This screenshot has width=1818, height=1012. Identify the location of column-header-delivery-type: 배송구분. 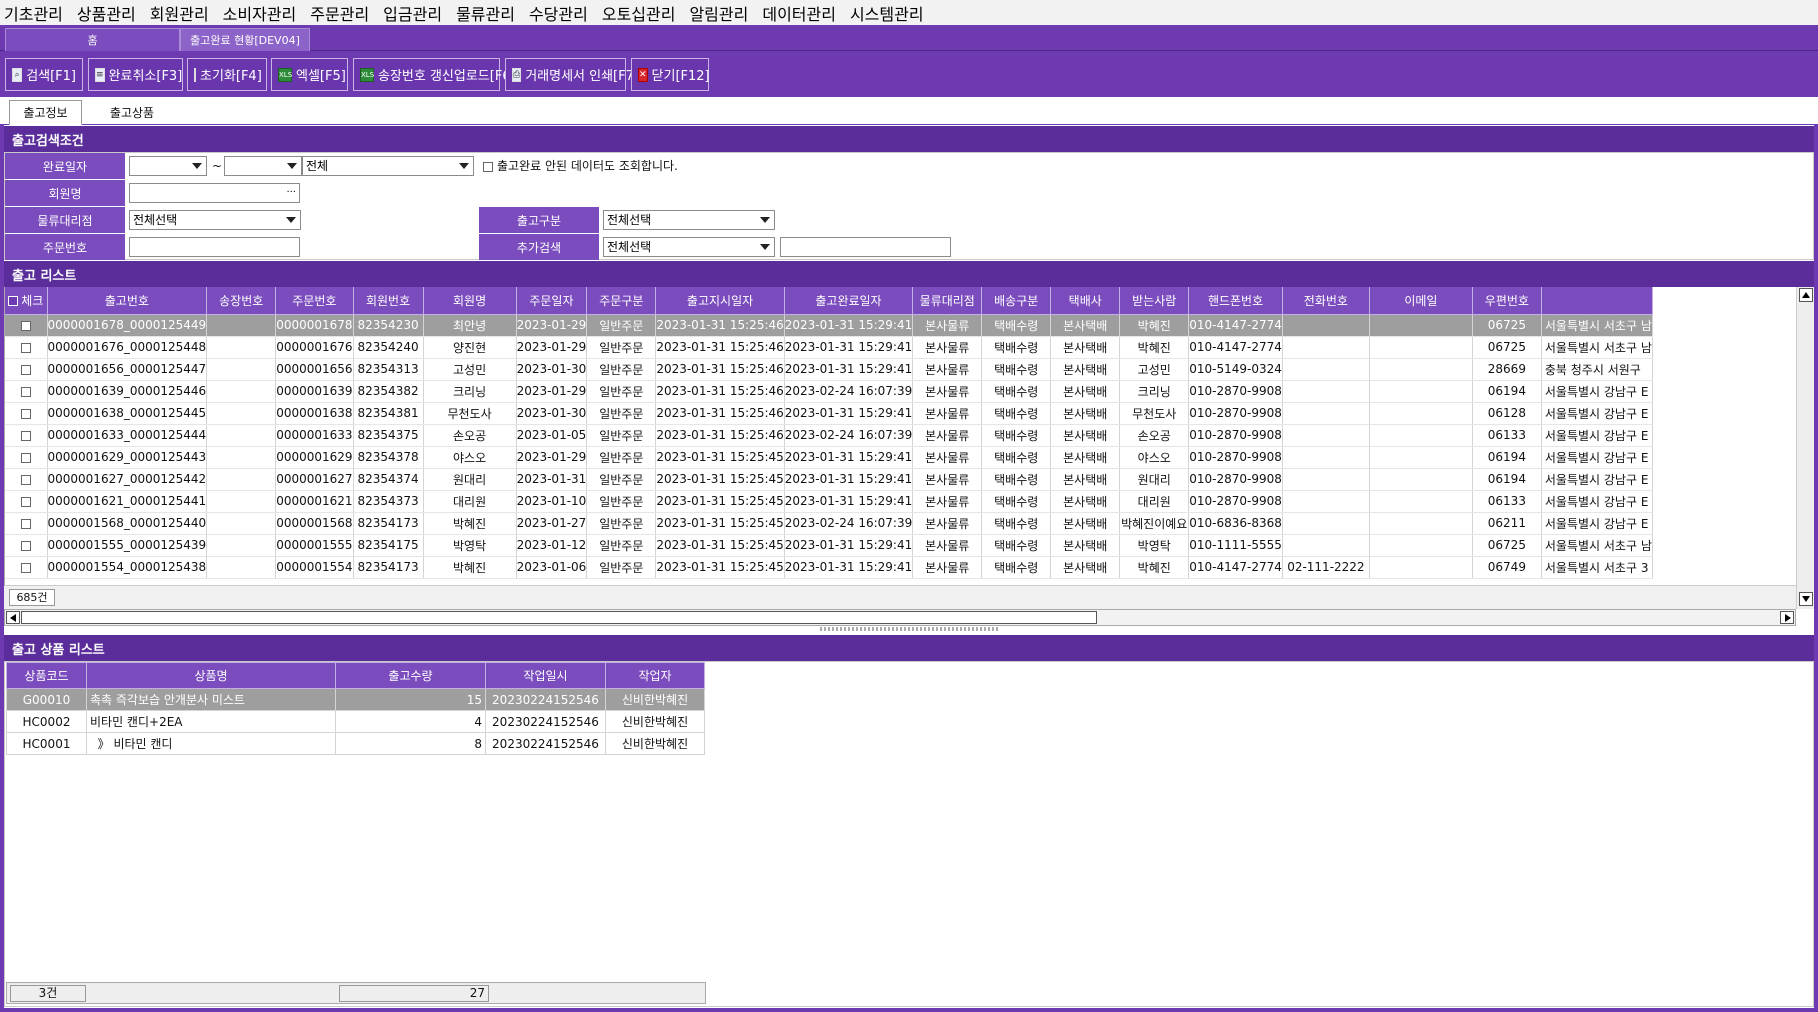
(1016, 301).